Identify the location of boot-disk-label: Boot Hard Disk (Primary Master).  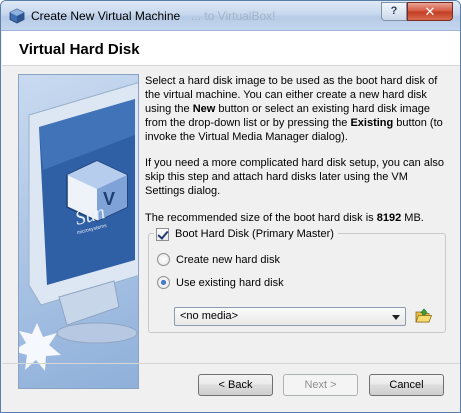
(254, 234).